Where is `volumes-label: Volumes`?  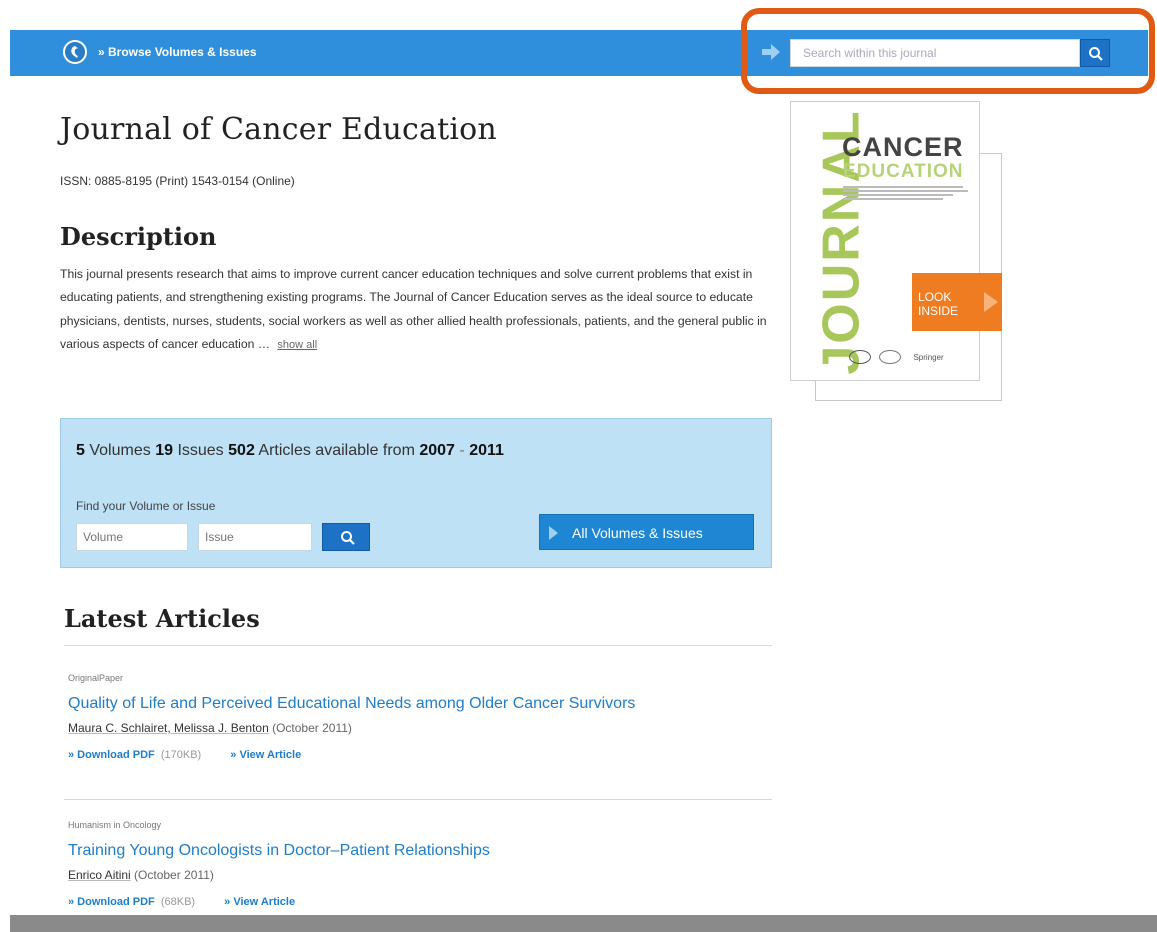
volumes-label: Volumes is located at coordinates (120, 450).